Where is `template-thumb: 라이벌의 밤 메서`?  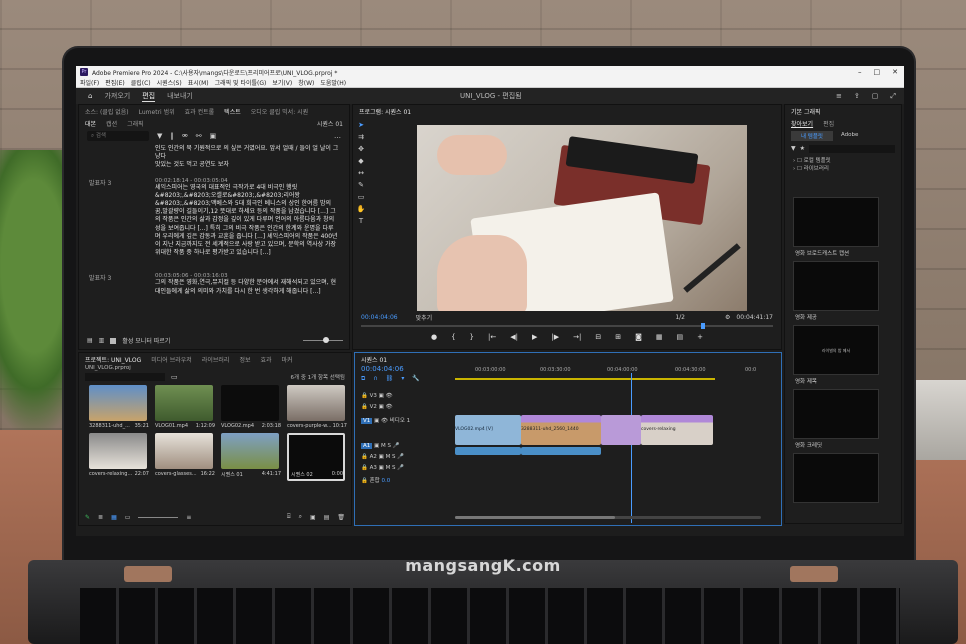
template-thumb: 라이벌의 밤 메서 is located at coordinates (836, 350).